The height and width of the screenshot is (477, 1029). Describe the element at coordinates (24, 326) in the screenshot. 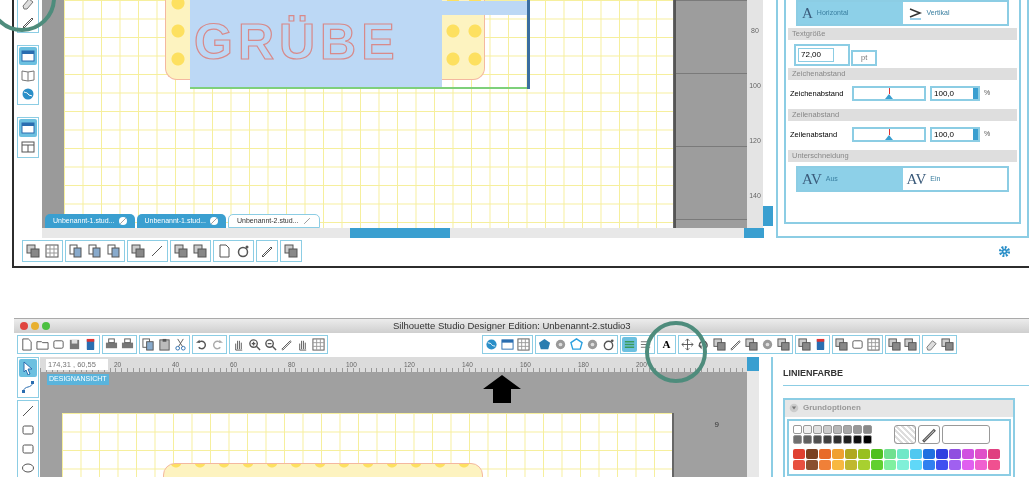

I see `close-button` at that location.